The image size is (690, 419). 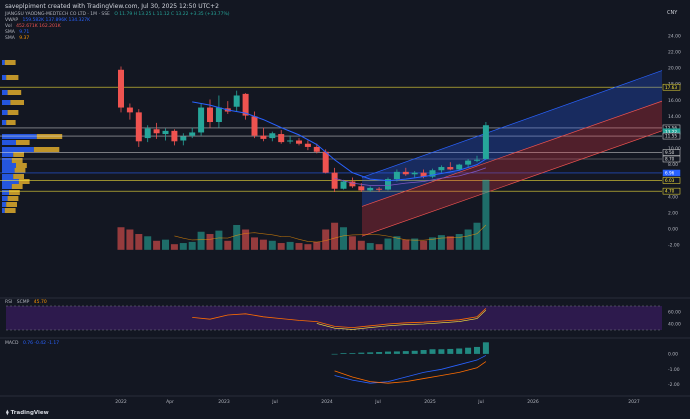 I want to click on time-axis-tick: 2023, so click(x=224, y=402).